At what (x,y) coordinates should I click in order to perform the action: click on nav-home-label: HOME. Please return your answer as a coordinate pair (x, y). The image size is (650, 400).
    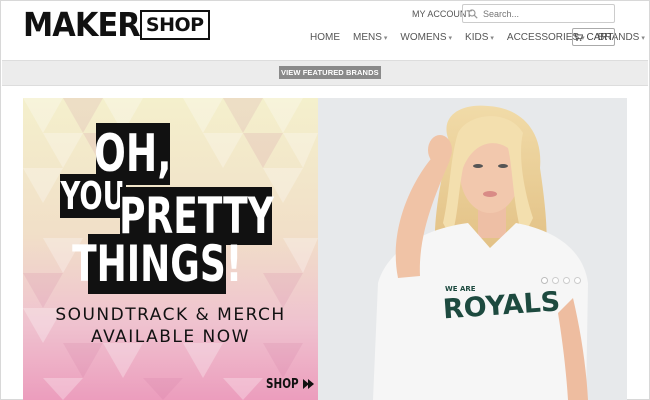
    Looking at the image, I should click on (325, 37).